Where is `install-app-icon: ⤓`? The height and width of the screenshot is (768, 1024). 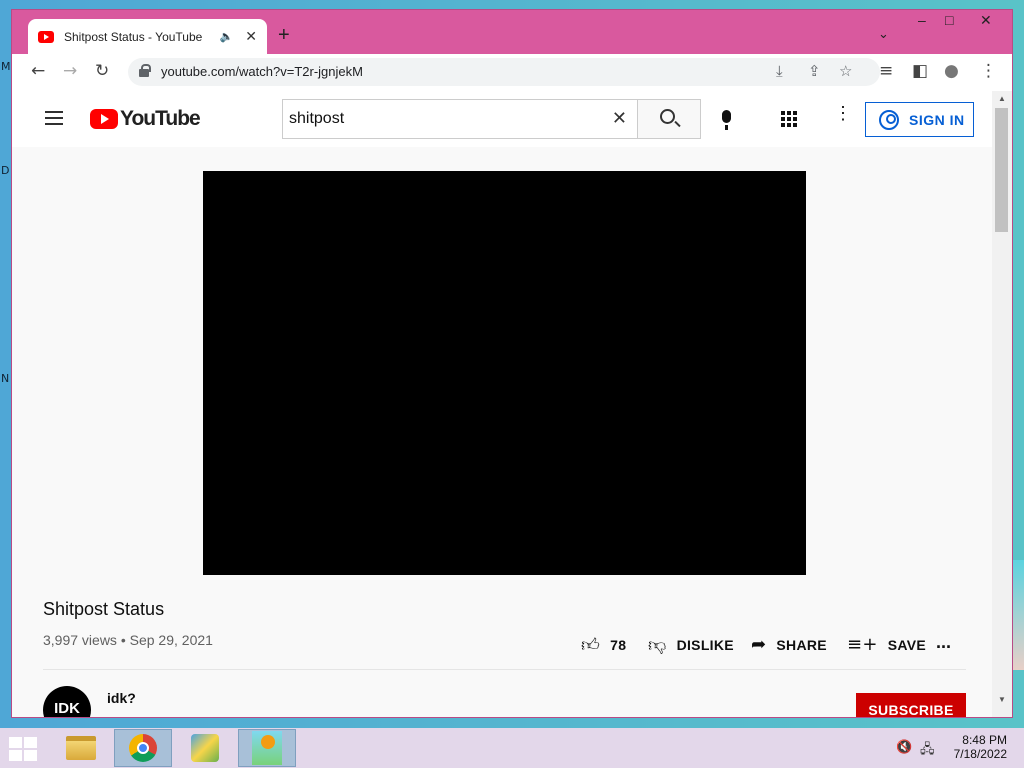
install-app-icon: ⤓ is located at coordinates (779, 71).